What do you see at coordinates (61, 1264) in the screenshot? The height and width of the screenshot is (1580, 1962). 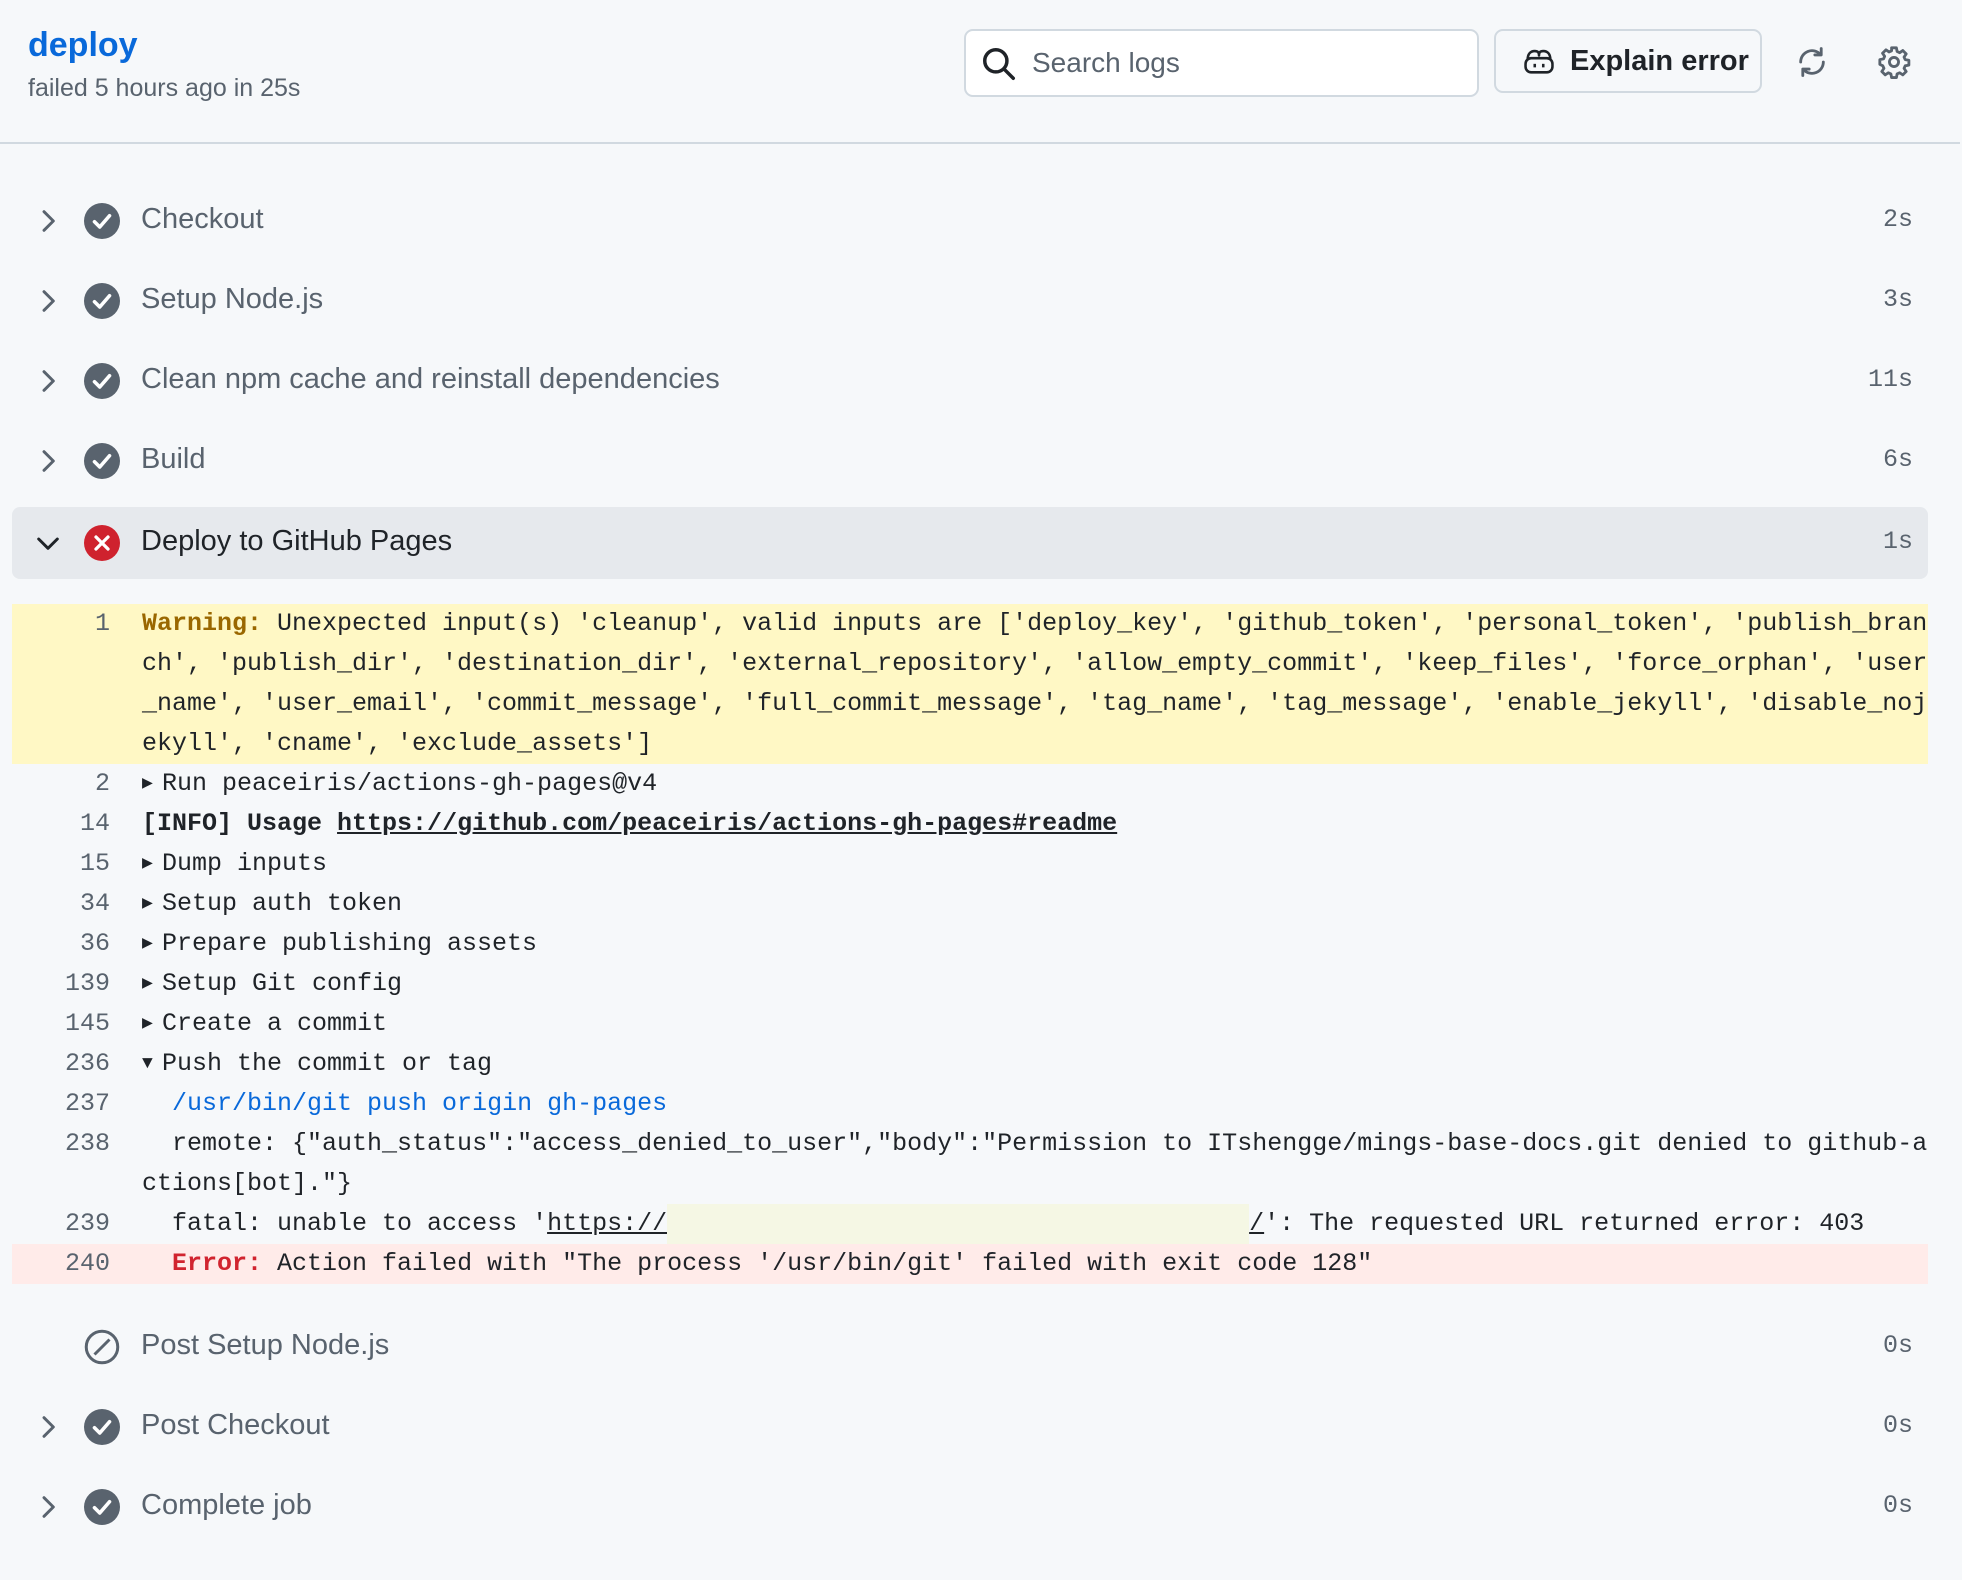 I see `line-number: 240` at bounding box center [61, 1264].